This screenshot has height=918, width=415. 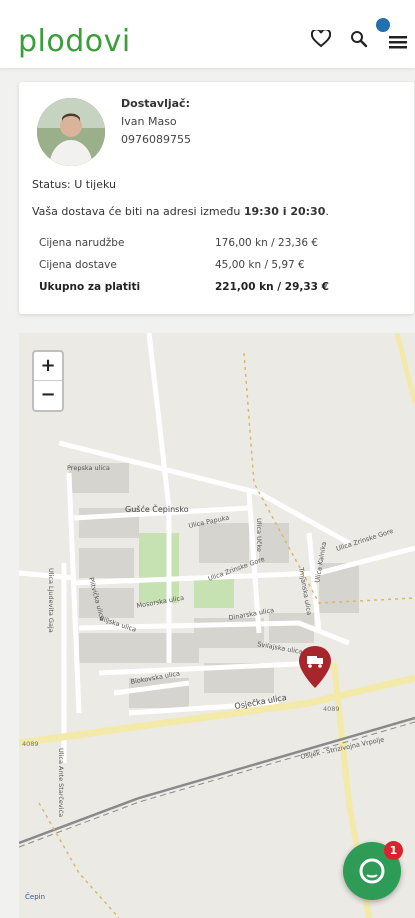 What do you see at coordinates (82, 243) in the screenshot?
I see `order-price-label: Cijena narudžbe` at bounding box center [82, 243].